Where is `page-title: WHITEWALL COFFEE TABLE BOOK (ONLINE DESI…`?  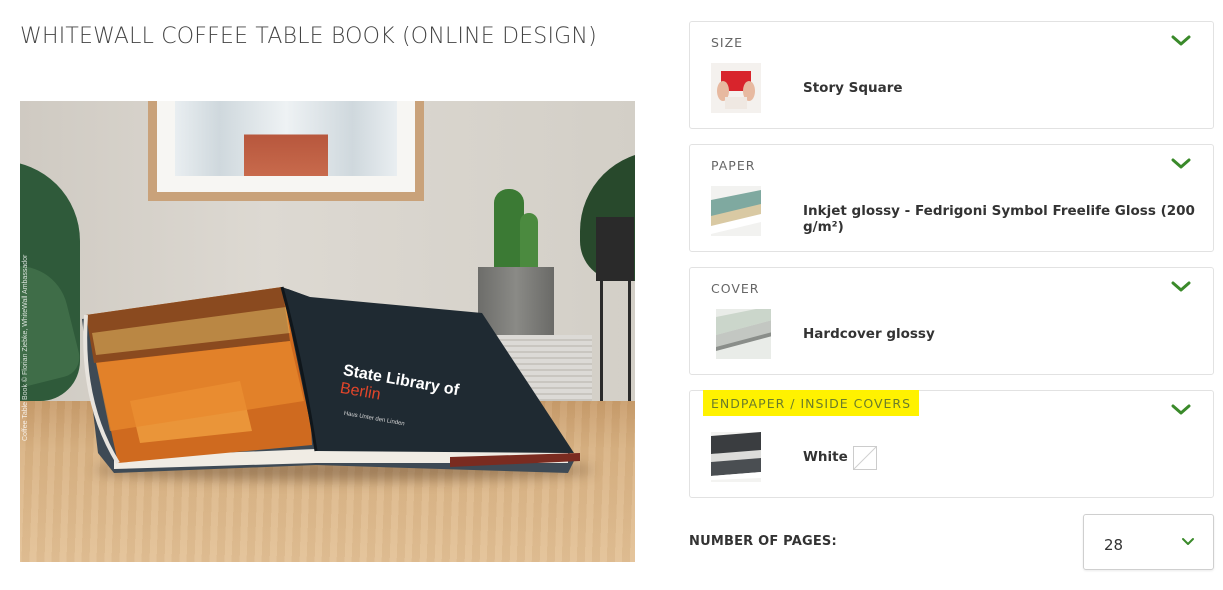
page-title: WHITEWALL COFFEE TABLE BOOK (ONLINE DESI… is located at coordinates (308, 36).